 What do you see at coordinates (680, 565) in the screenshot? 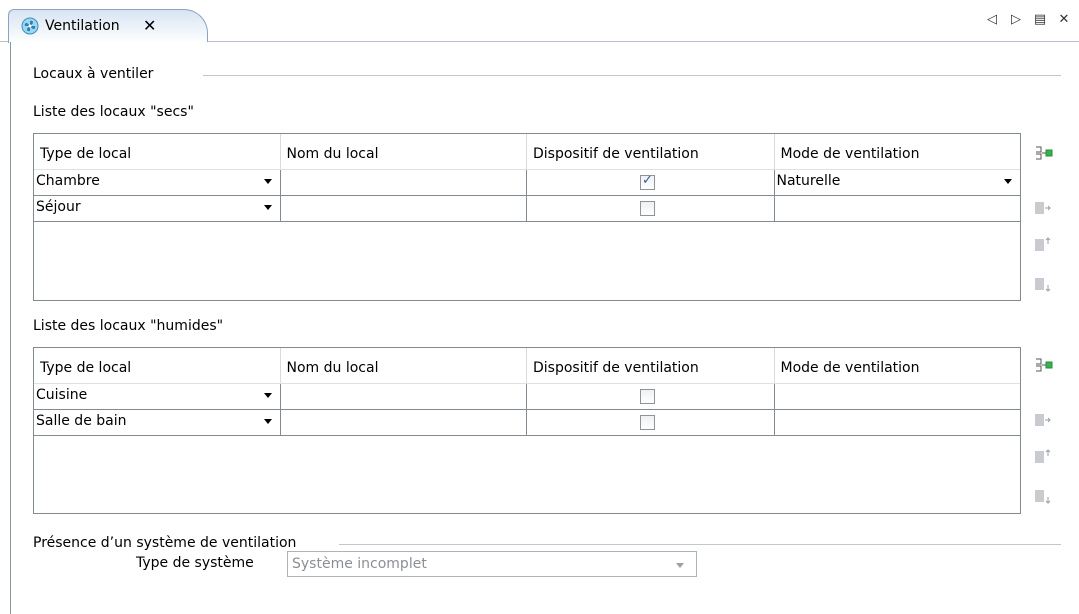
I see `chevron-down-icon` at bounding box center [680, 565].